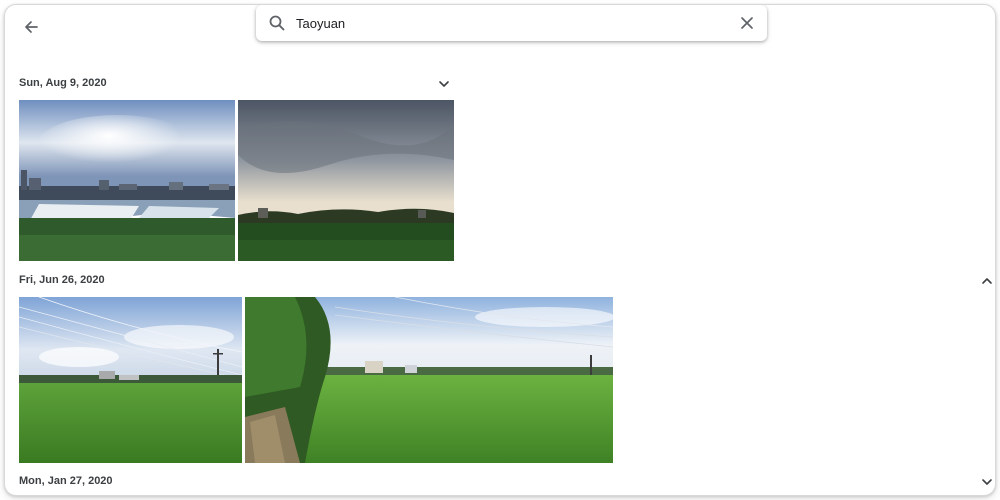  What do you see at coordinates (63, 83) in the screenshot?
I see `date-header: Sun, Aug 9, 2020` at bounding box center [63, 83].